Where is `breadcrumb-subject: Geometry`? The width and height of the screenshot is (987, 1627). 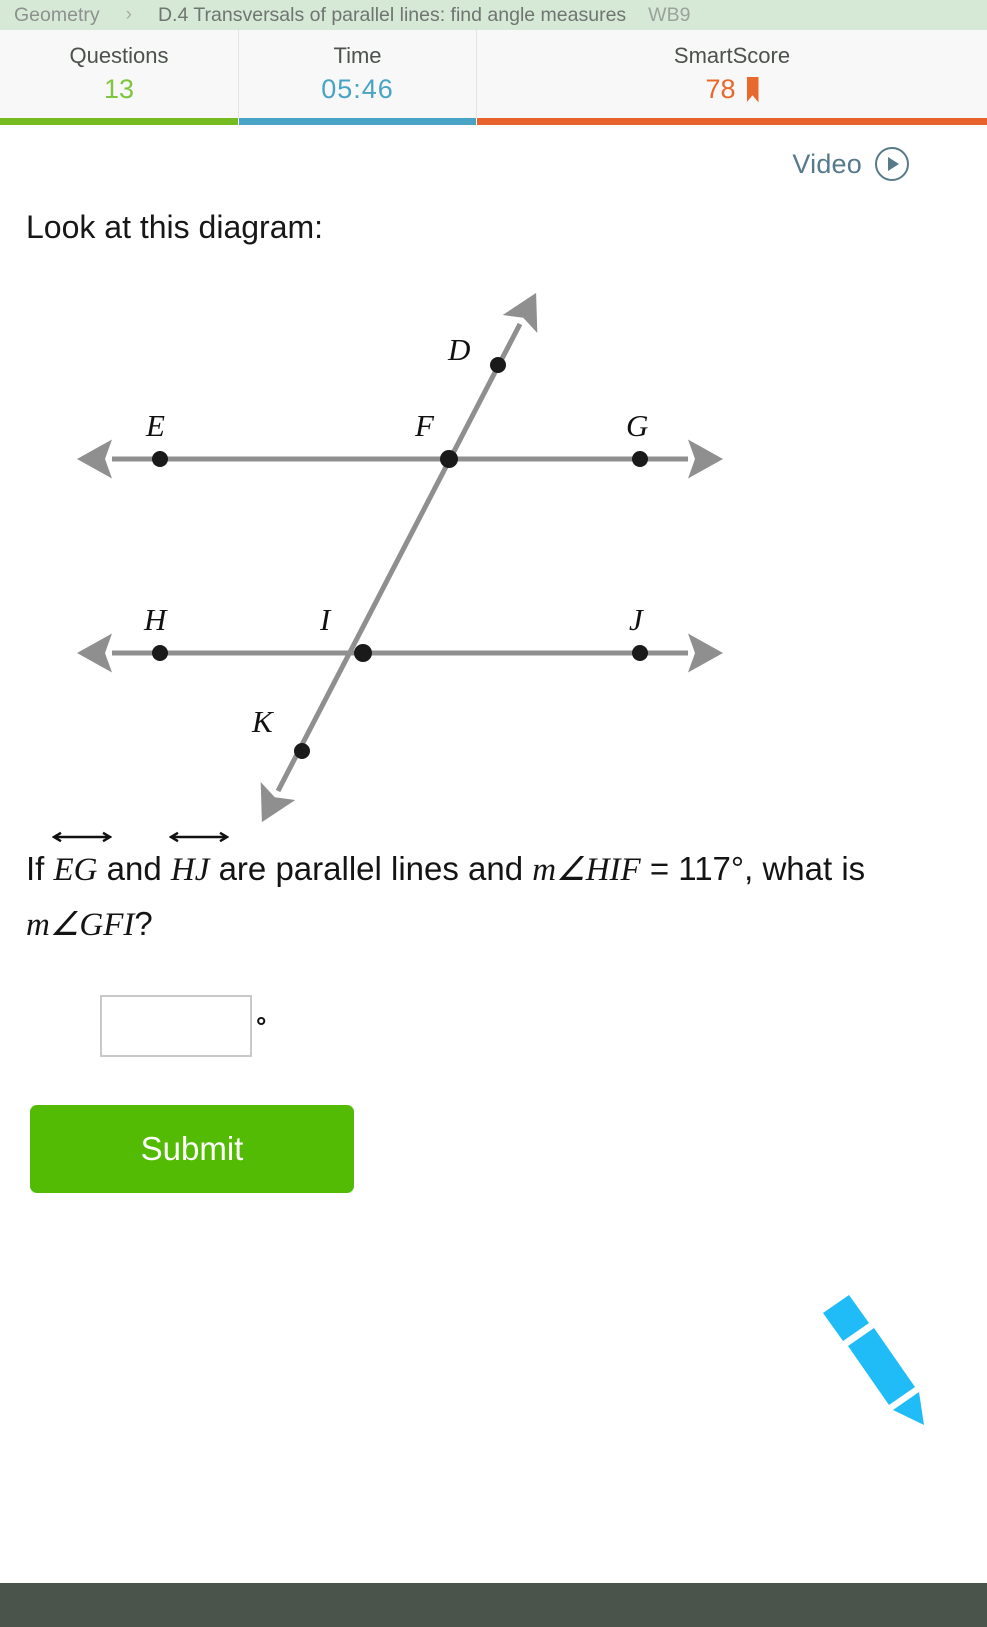
breadcrumb-subject: Geometry is located at coordinates (57, 15).